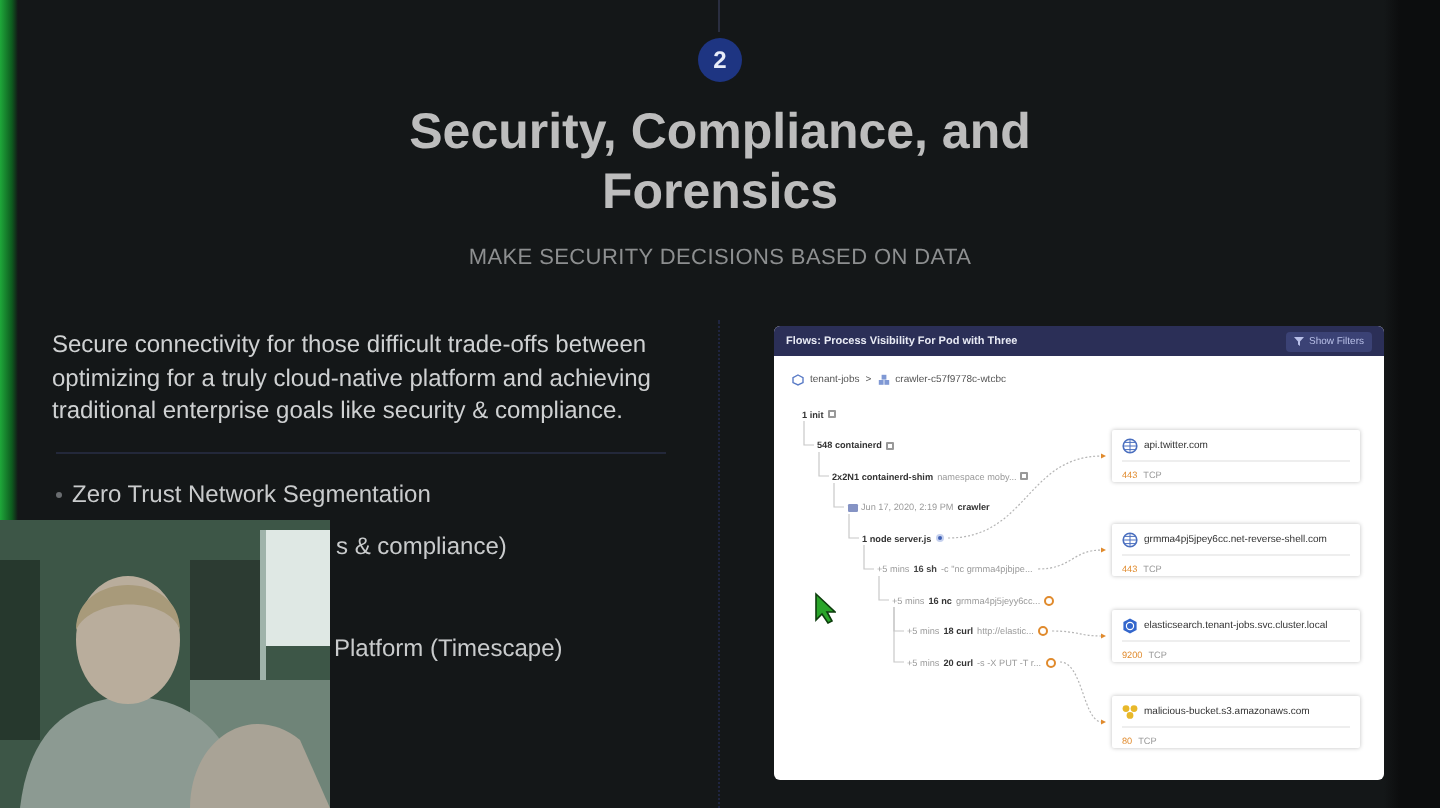 This screenshot has width=1440, height=808. Describe the element at coordinates (352, 377) in the screenshot. I see `intro-paragraph: Secure connectivity for those difficult trade-offs between optimizing for a truly cloud-native platform and achieving traditional enterprise goals like security & compliance.` at that location.